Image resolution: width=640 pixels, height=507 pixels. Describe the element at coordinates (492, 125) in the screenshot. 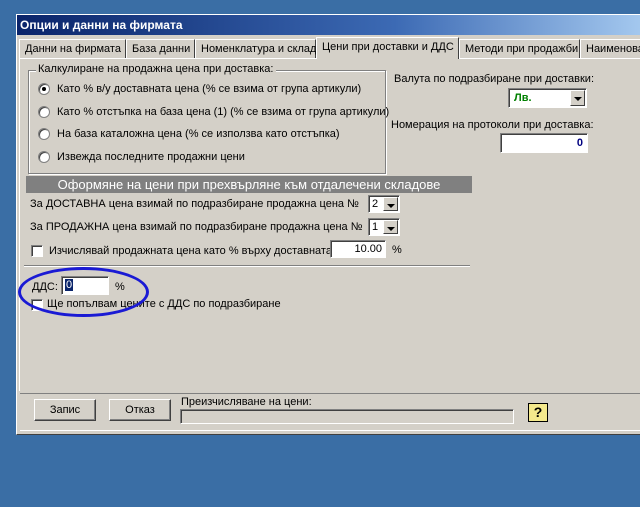

I see `protocol-numbering-label: Номерация на протоколи при доставка:` at that location.